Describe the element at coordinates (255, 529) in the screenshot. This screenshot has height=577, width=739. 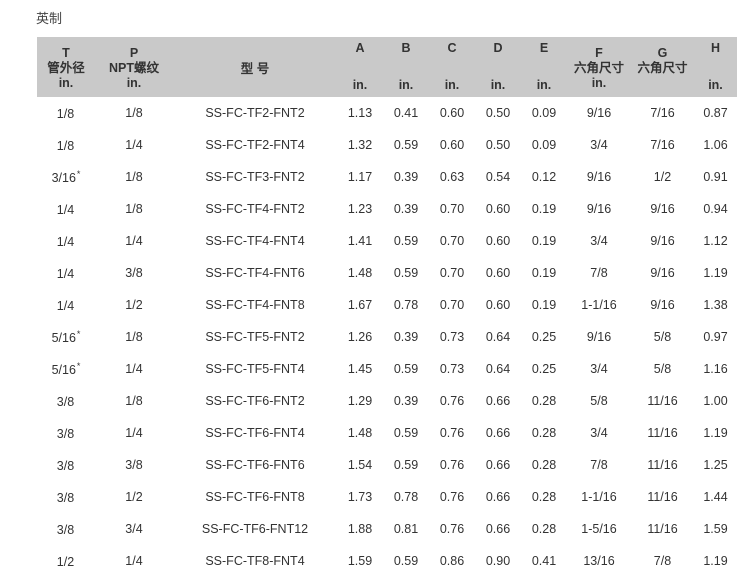
I see `cell-model: SS-FC-TF6-FNT12` at that location.